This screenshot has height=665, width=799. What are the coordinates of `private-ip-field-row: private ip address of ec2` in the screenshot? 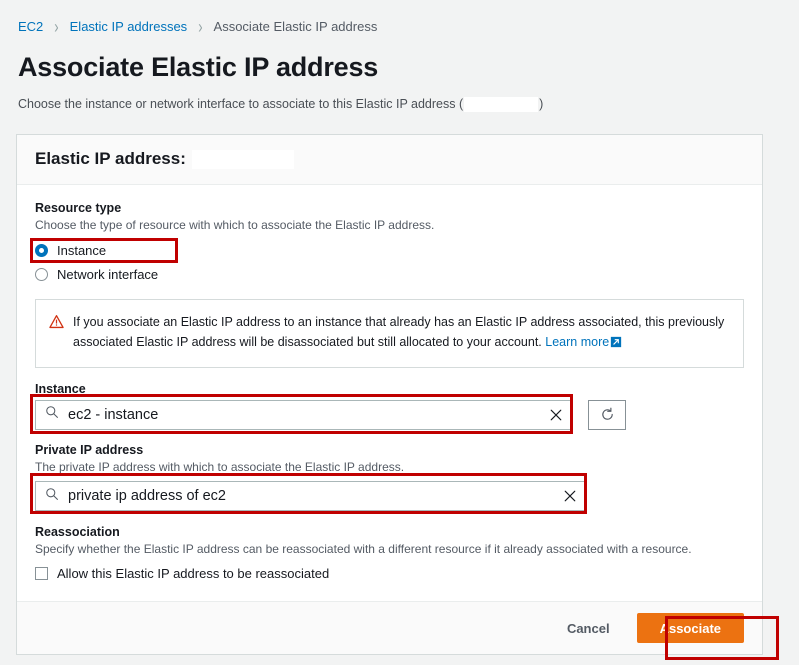 It's located at (389, 496).